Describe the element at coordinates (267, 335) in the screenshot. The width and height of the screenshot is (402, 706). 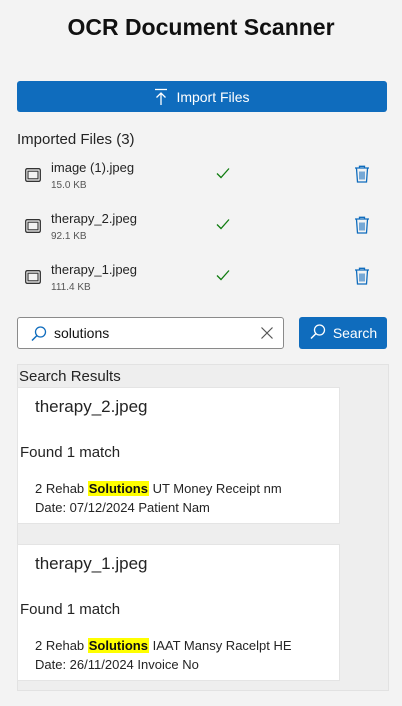
I see `clear-icon` at that location.